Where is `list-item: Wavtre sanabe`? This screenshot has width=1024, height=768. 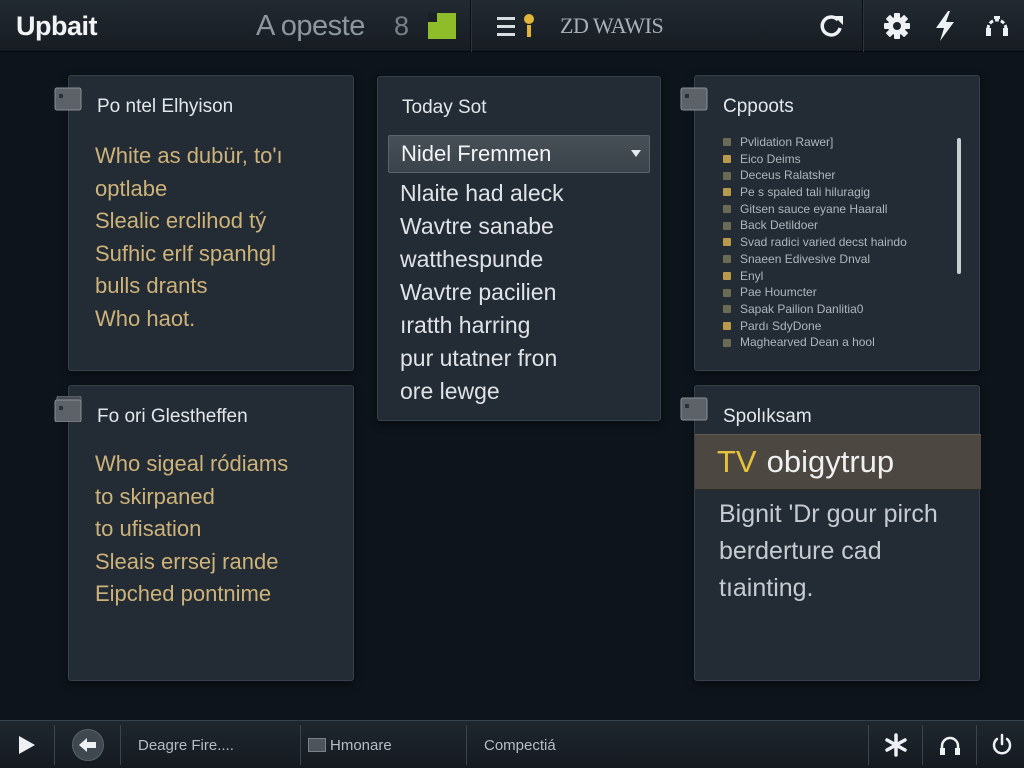
list-item: Wavtre sanabe is located at coordinates (482, 226).